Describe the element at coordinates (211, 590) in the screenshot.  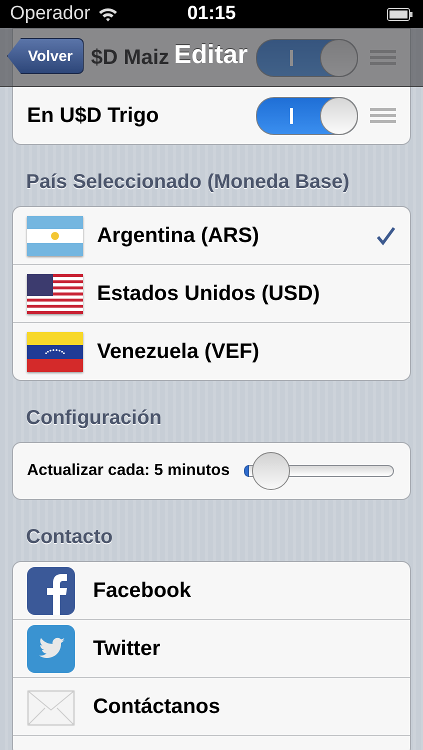
I see `contact-row: Facebook` at that location.